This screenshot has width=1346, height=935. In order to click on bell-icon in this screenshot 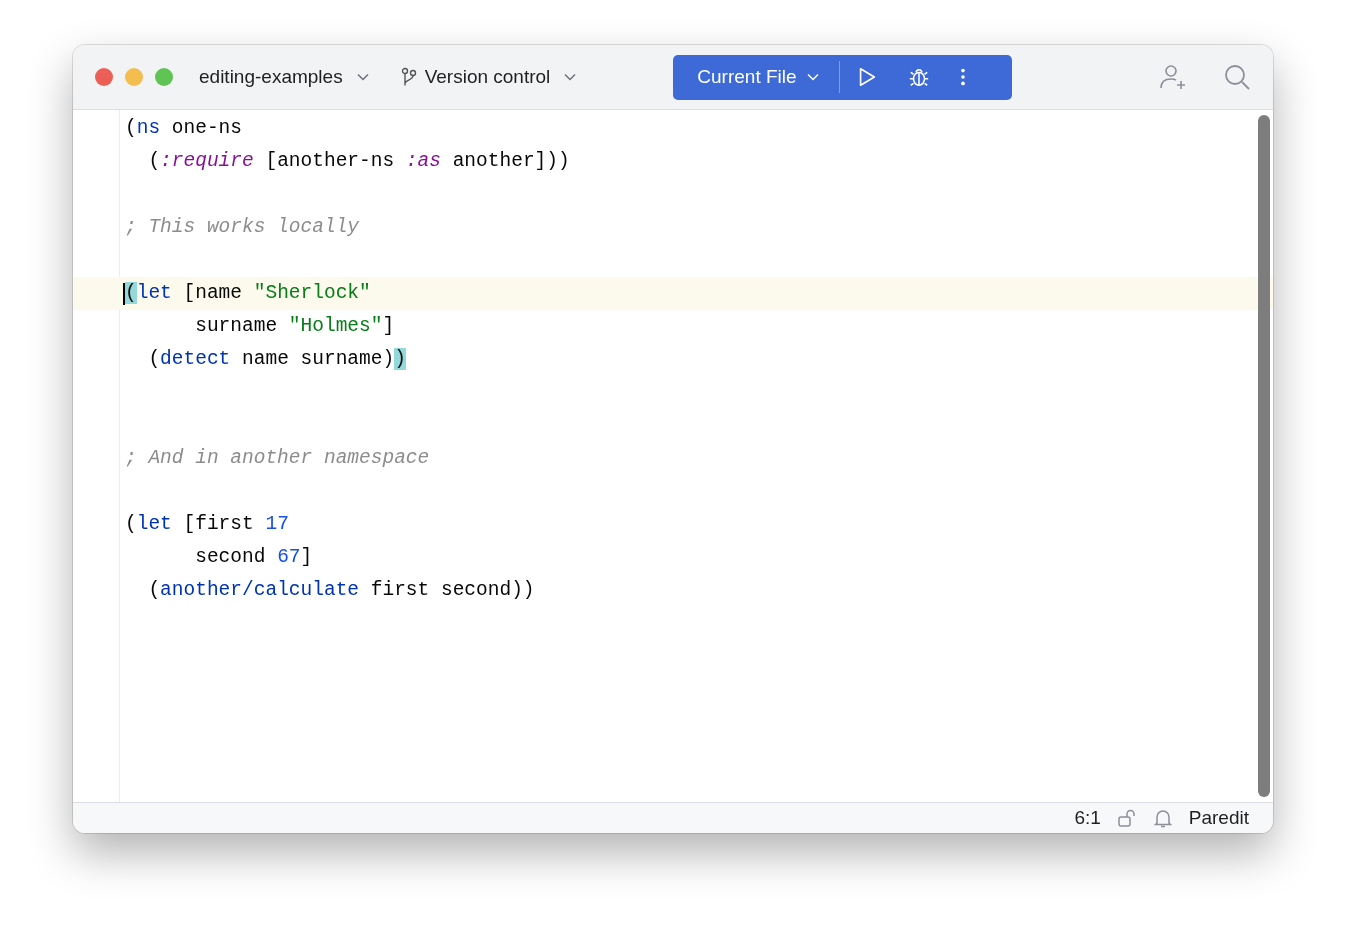, I will do `click(1162, 818)`.